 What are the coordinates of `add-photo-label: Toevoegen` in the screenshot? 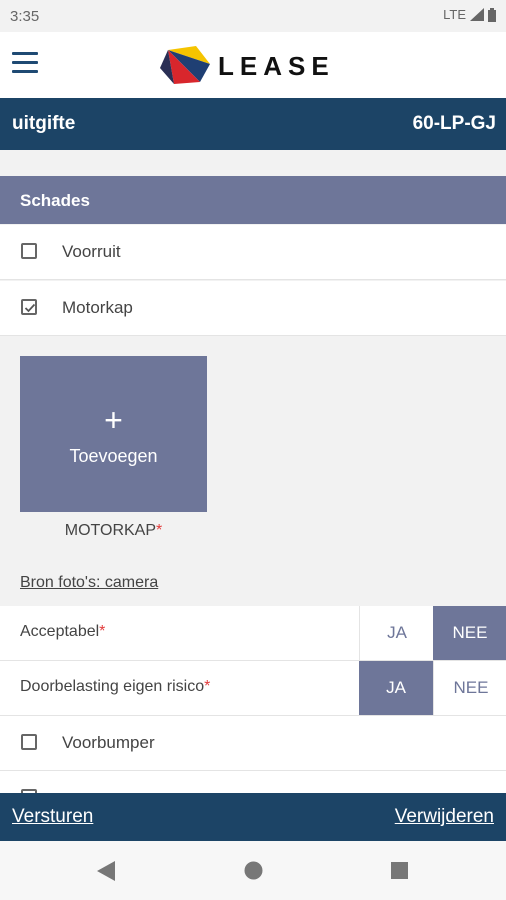 It's located at (113, 456).